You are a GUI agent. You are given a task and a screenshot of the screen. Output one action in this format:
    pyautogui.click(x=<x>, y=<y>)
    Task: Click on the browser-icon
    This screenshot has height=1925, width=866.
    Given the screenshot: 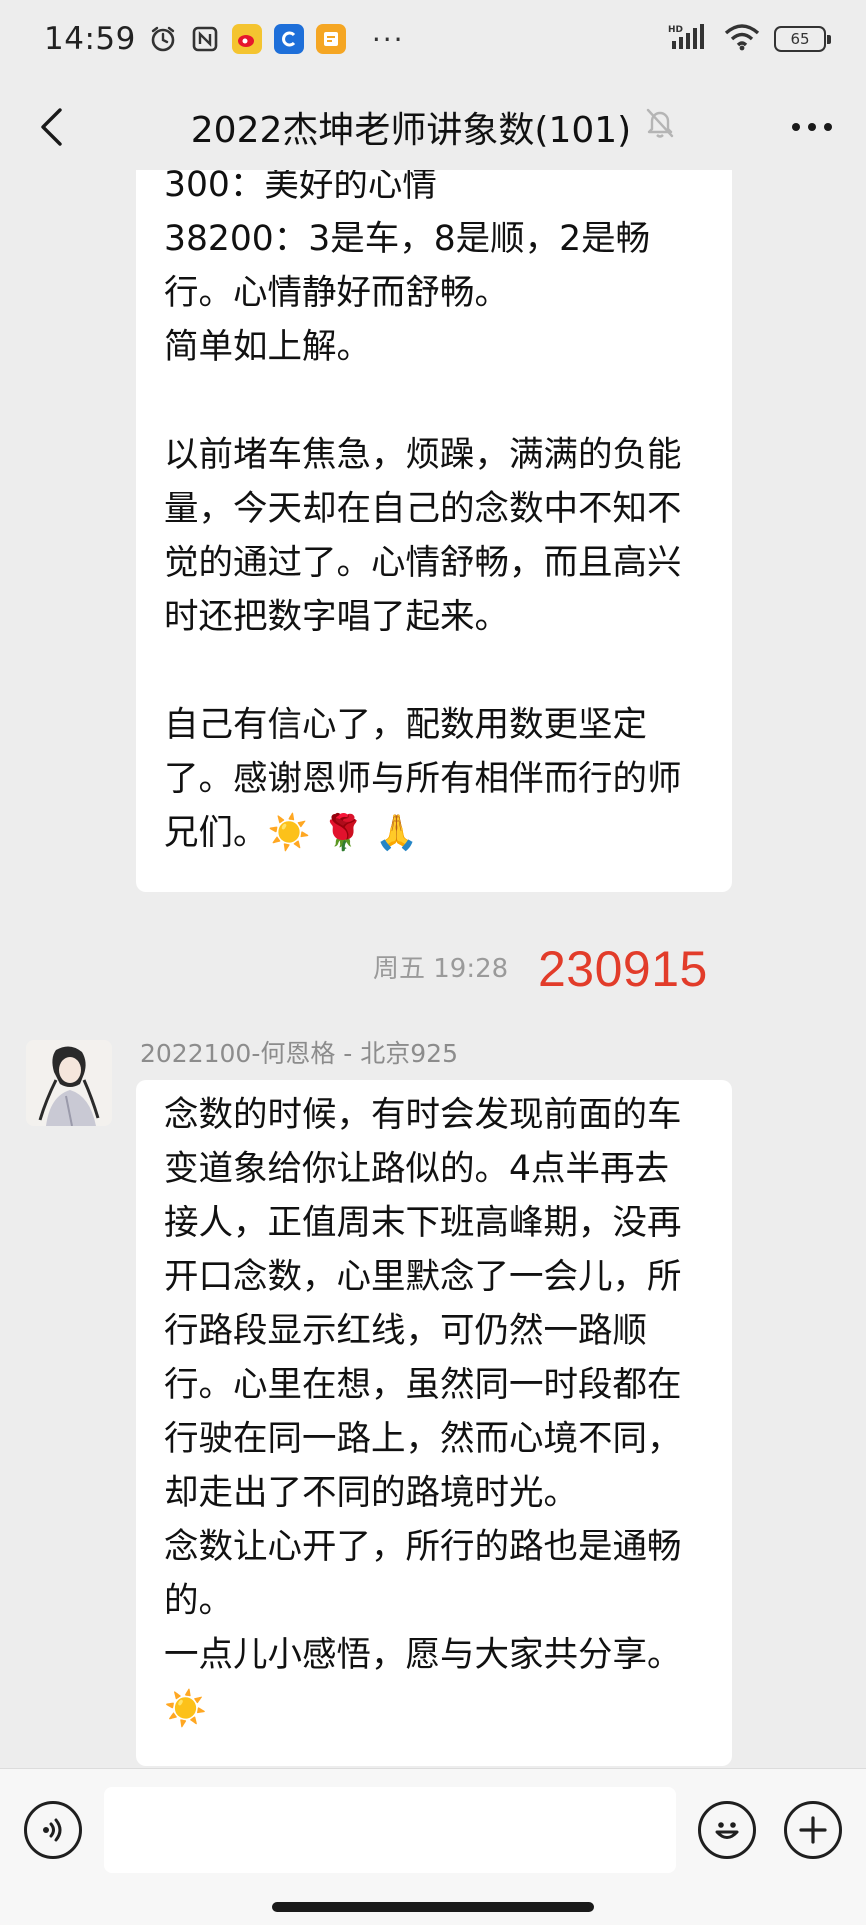 What is the action you would take?
    pyautogui.click(x=288, y=39)
    